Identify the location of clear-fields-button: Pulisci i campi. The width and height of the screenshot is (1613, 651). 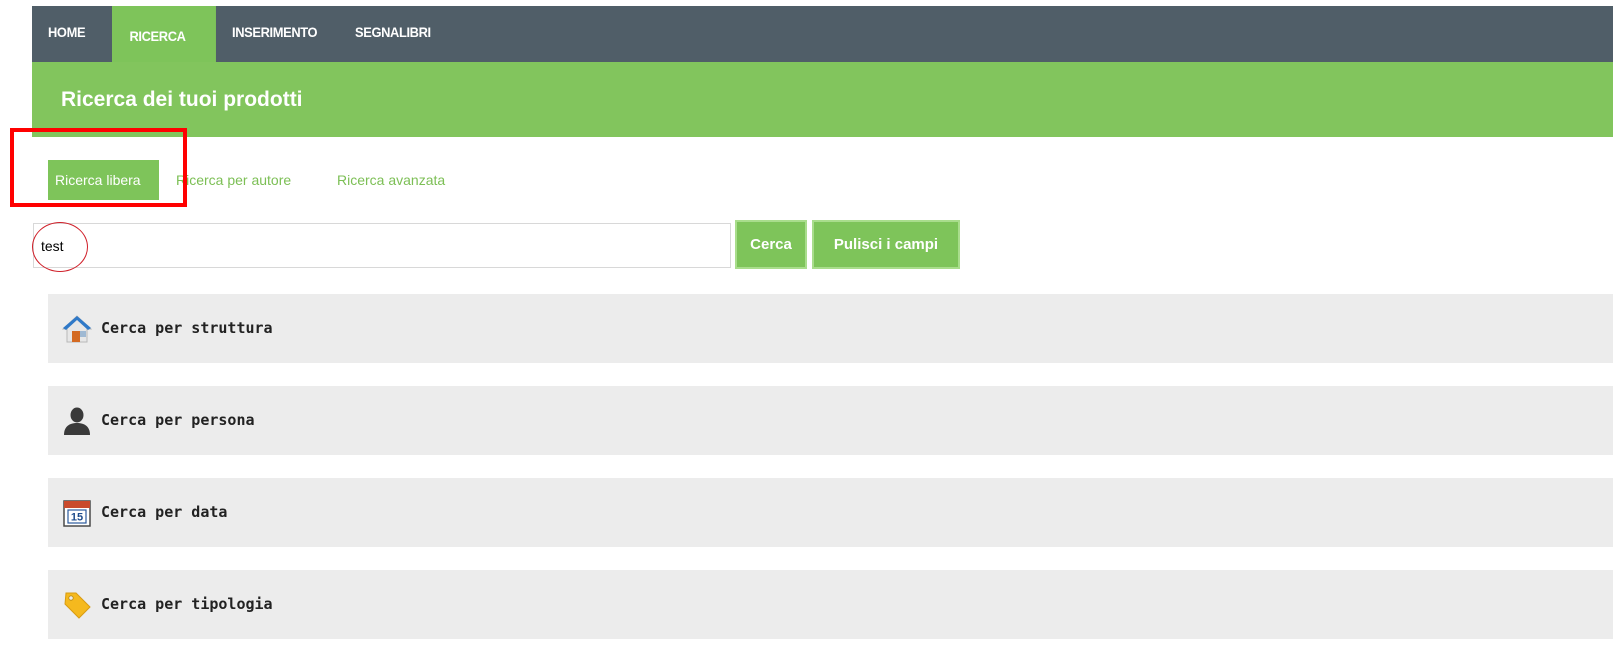
(886, 244).